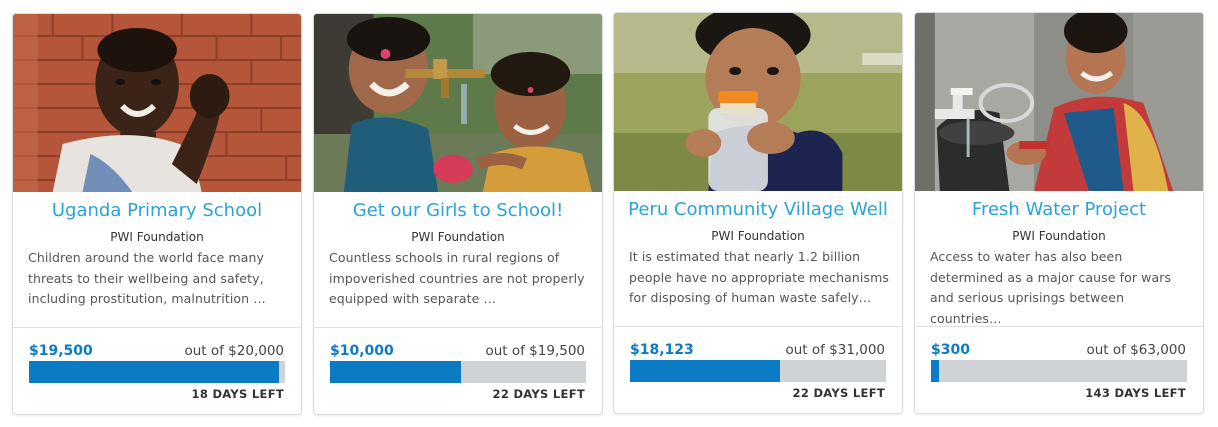 The image size is (1218, 427). What do you see at coordinates (1135, 393) in the screenshot?
I see `days-left: 143 DAYS LEFT` at bounding box center [1135, 393].